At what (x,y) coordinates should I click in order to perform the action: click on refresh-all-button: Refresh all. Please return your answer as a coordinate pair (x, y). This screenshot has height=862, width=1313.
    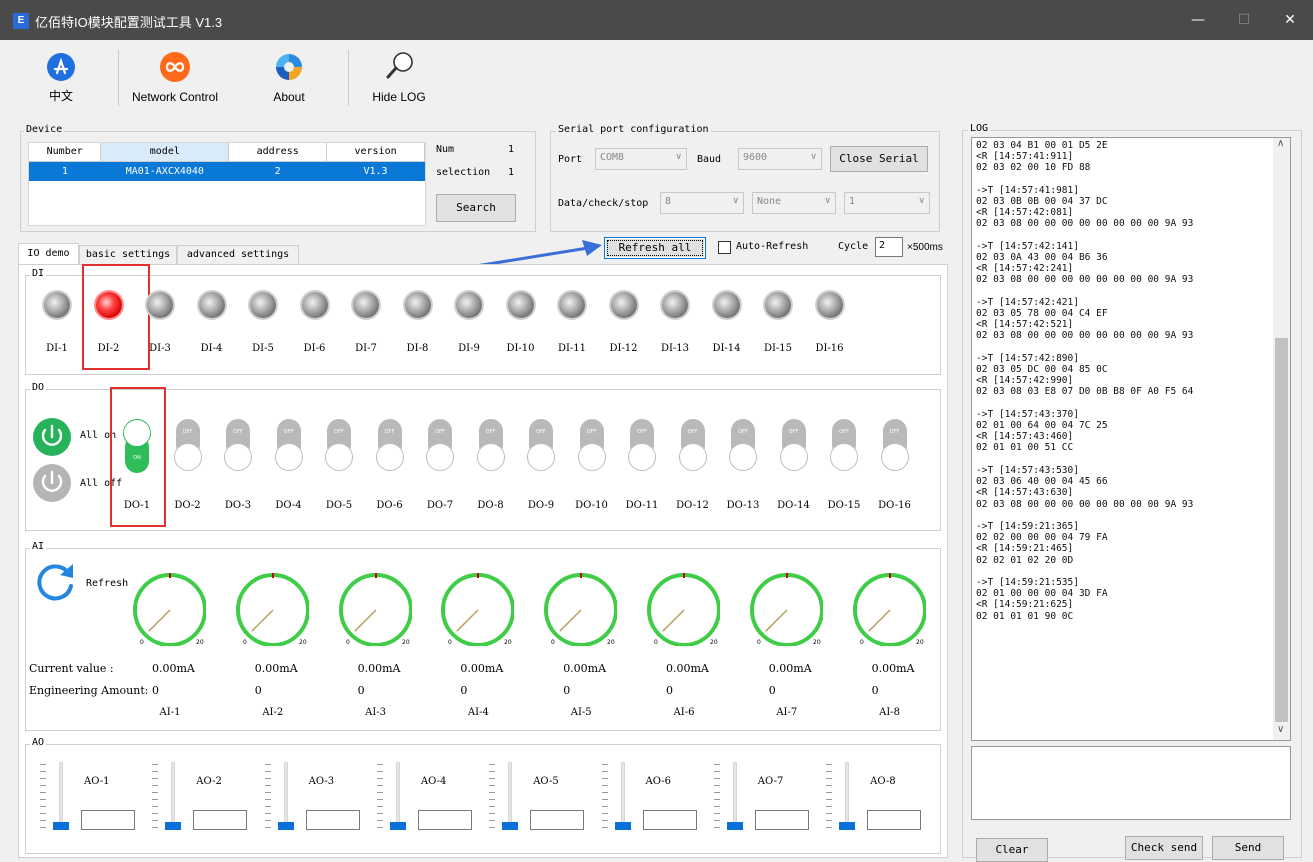
    Looking at the image, I should click on (655, 248).